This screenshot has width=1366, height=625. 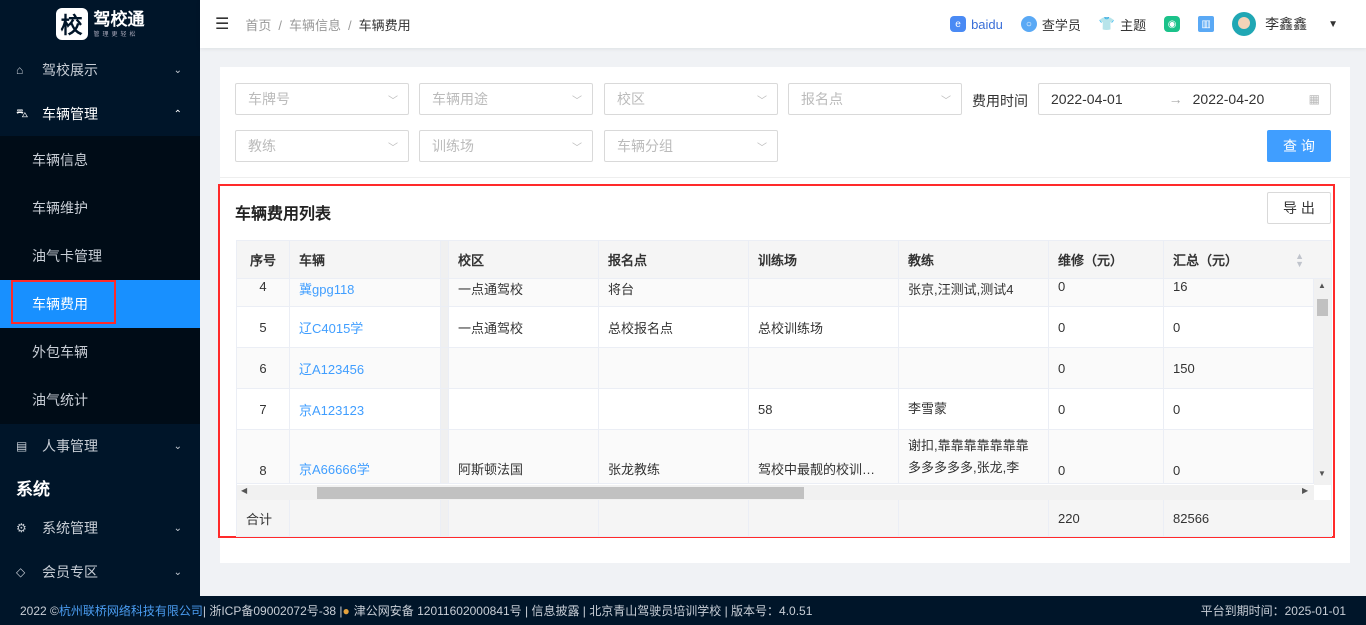 What do you see at coordinates (506, 99) in the screenshot?
I see `usage-select: 车辆用途 ﹀` at bounding box center [506, 99].